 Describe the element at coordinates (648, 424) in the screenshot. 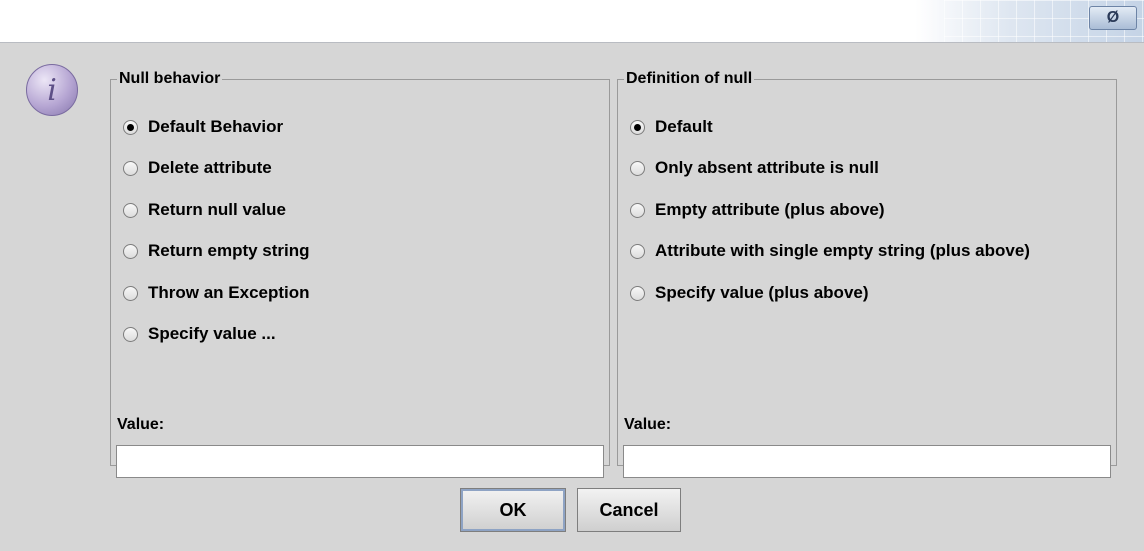

I see `null-definition-value-label: Value:` at that location.